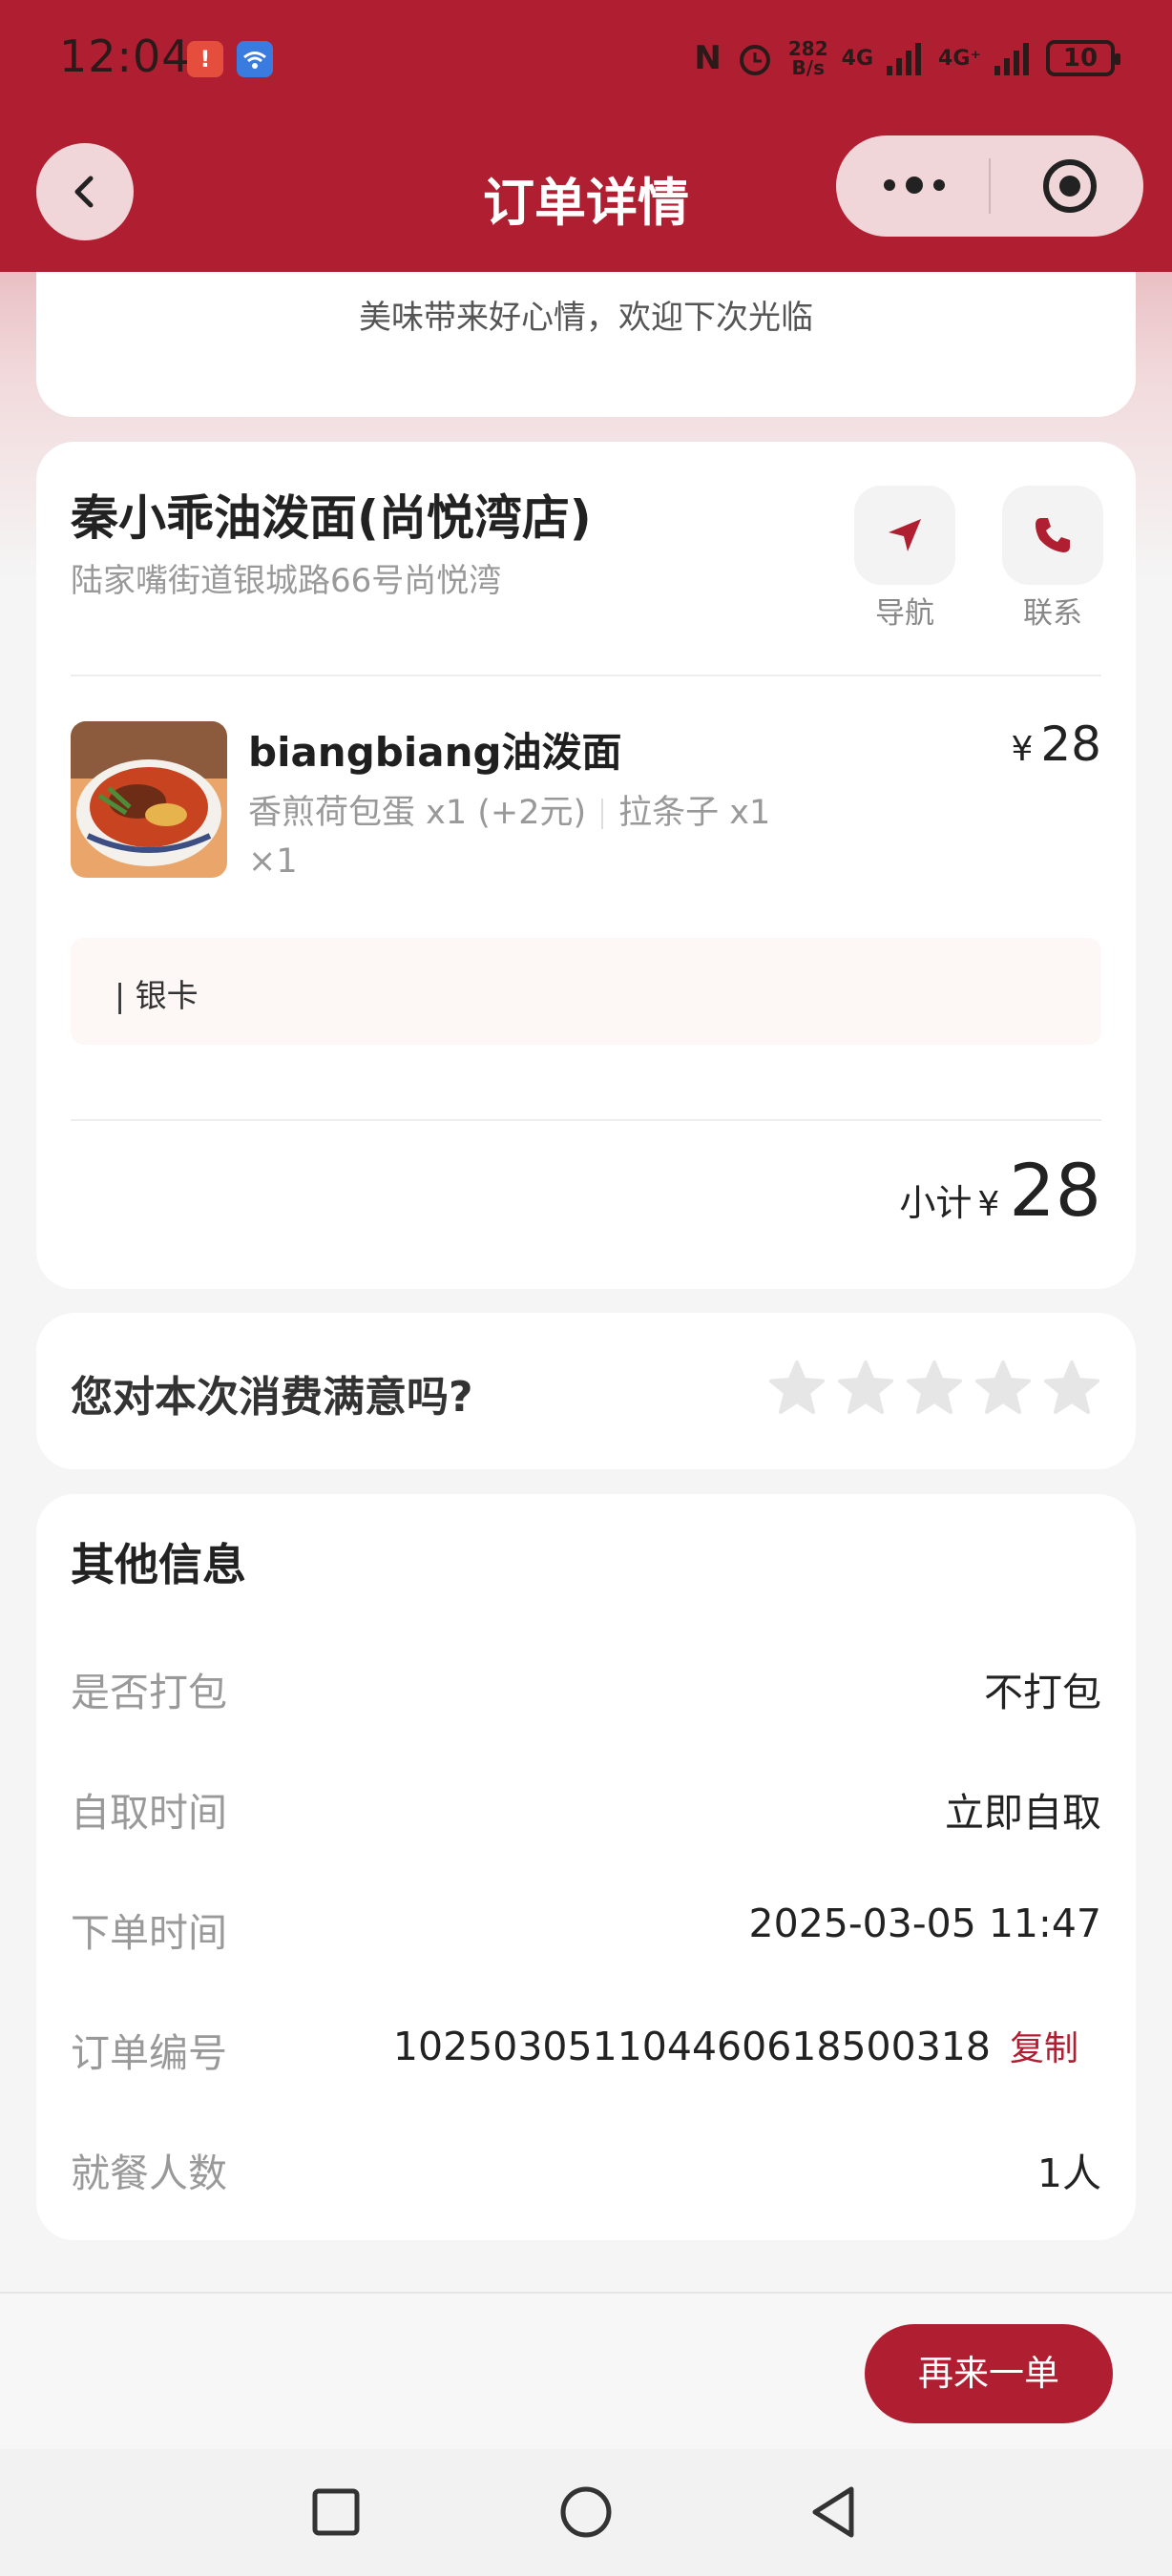 This screenshot has width=1172, height=2576. I want to click on home-icon, so click(586, 2512).